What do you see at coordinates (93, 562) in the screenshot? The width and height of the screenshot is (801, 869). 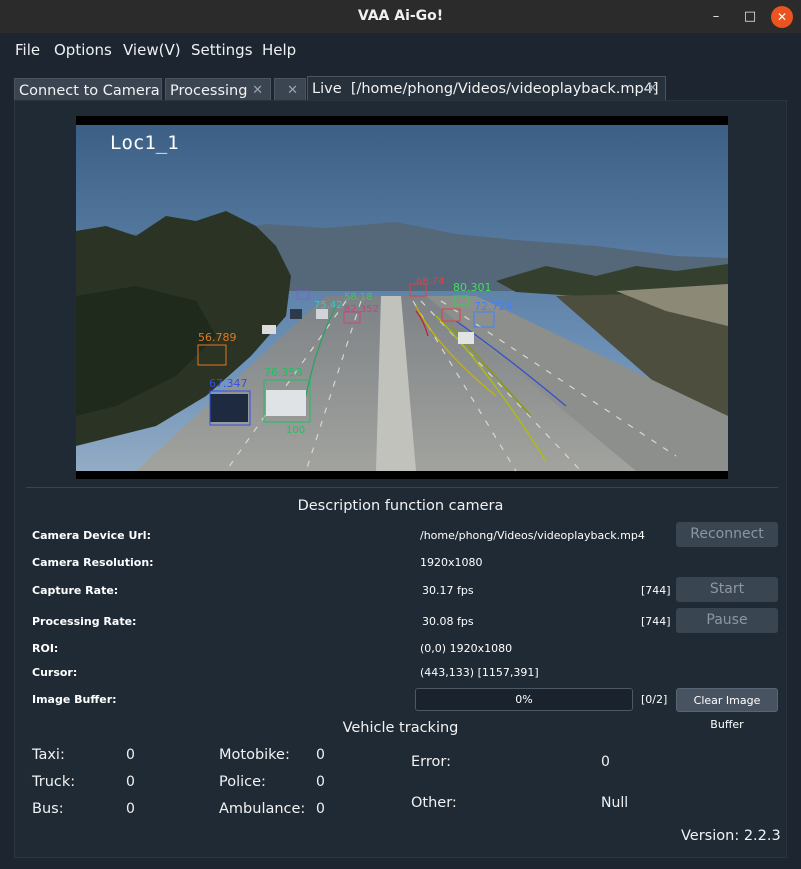 I see `camera-resolution-label: Camera Resolution:` at bounding box center [93, 562].